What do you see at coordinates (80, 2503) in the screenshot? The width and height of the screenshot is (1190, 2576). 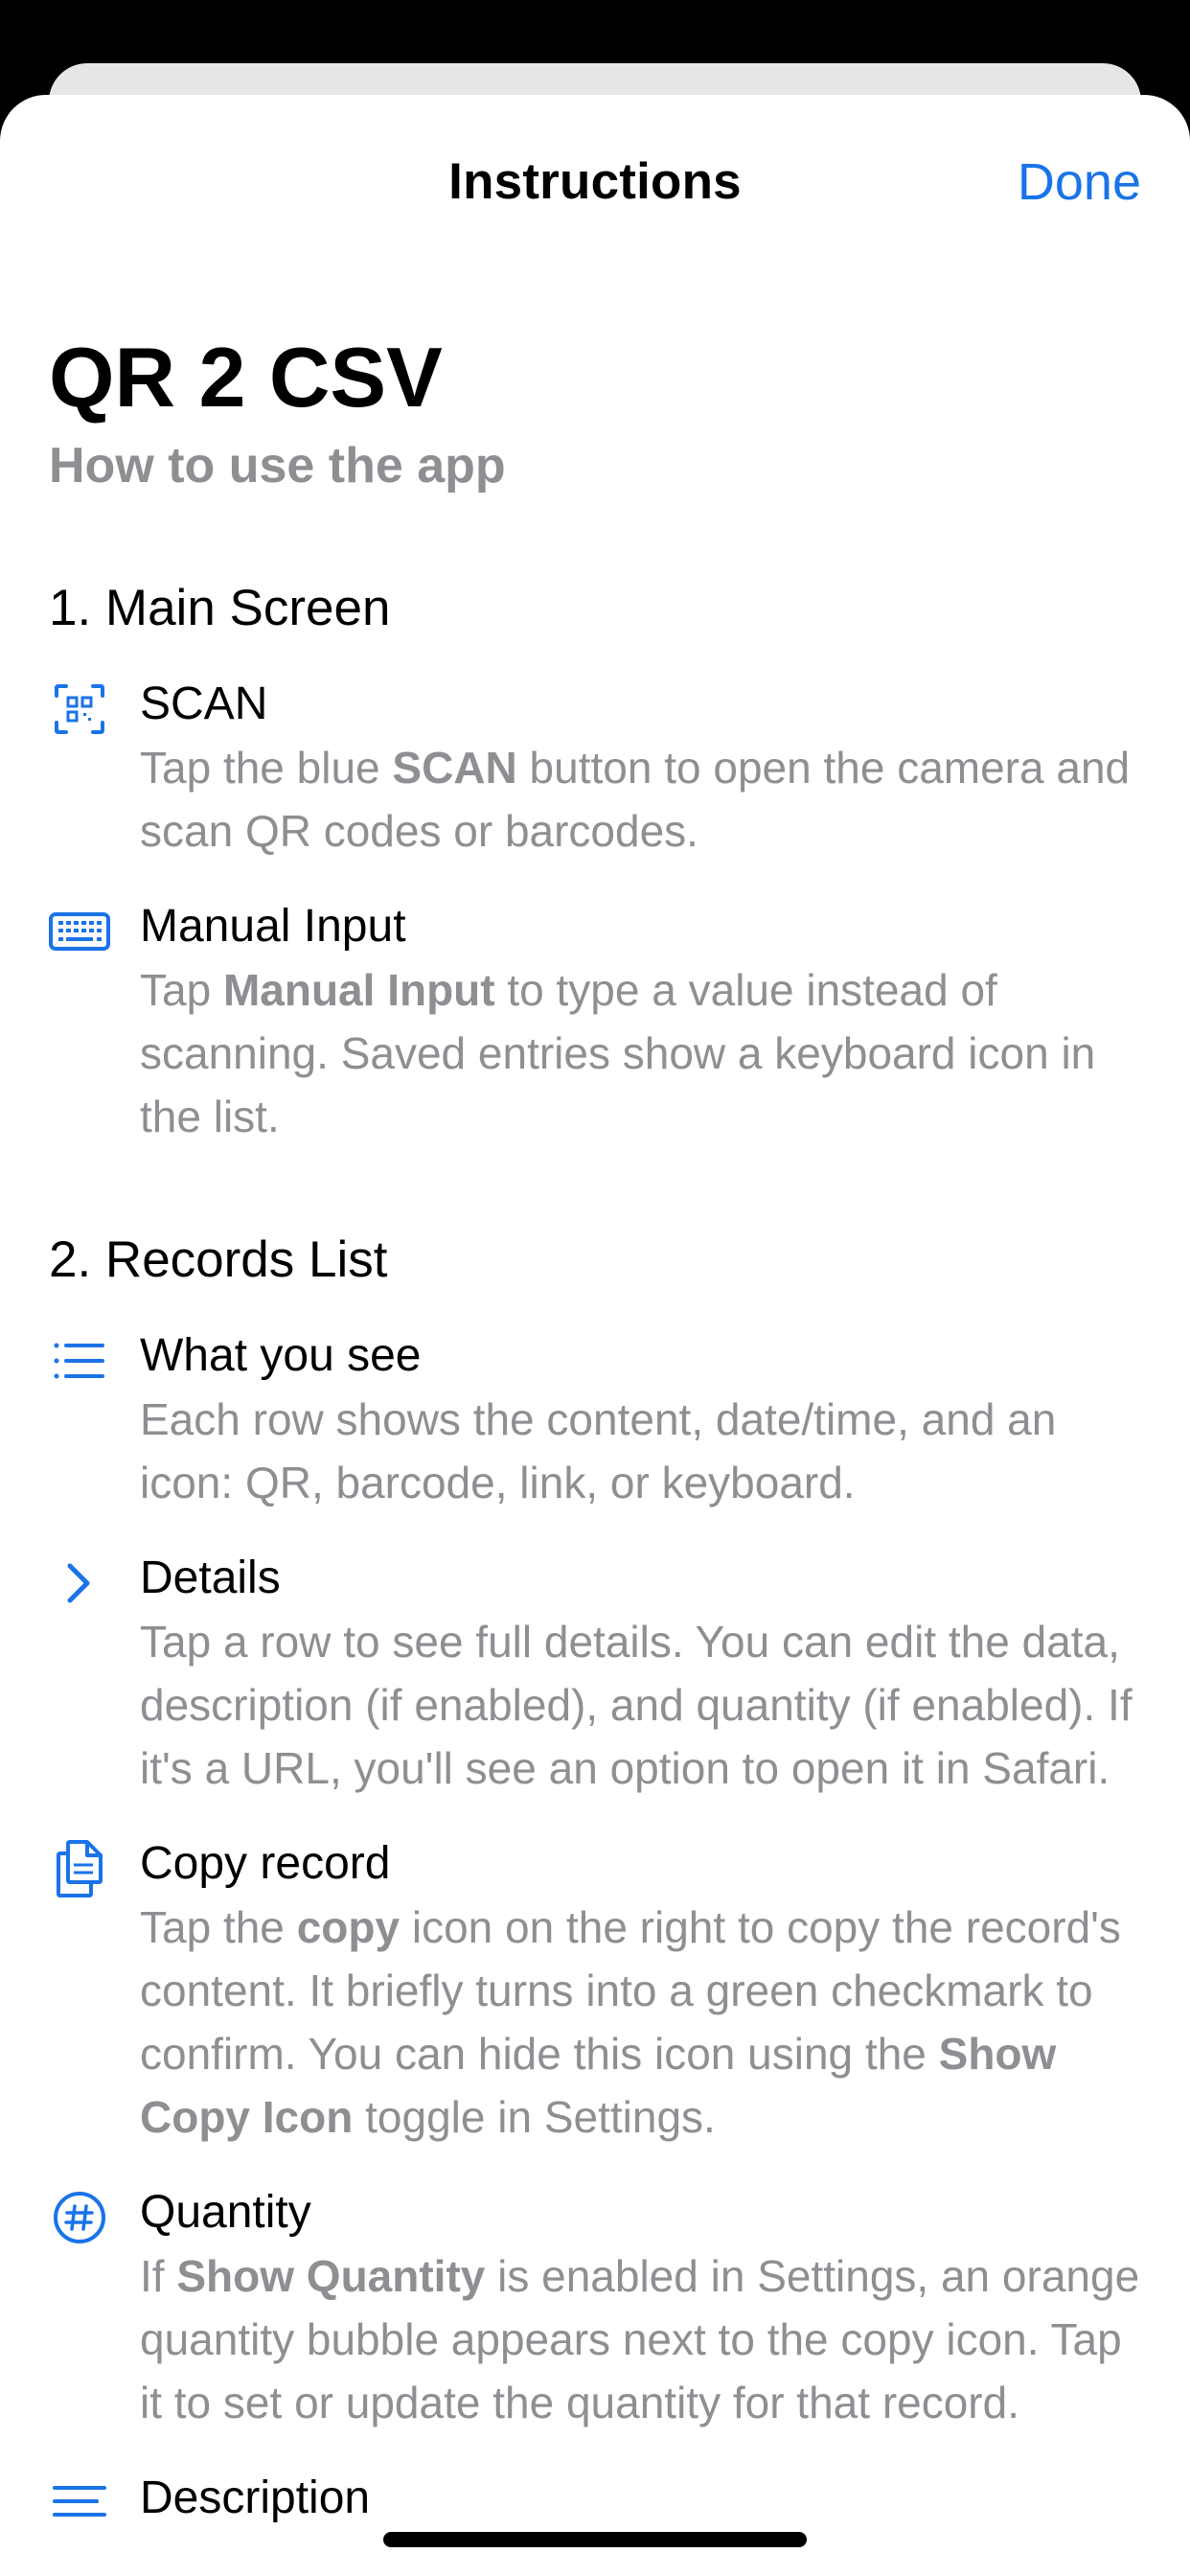 I see `text-lines-icon` at bounding box center [80, 2503].